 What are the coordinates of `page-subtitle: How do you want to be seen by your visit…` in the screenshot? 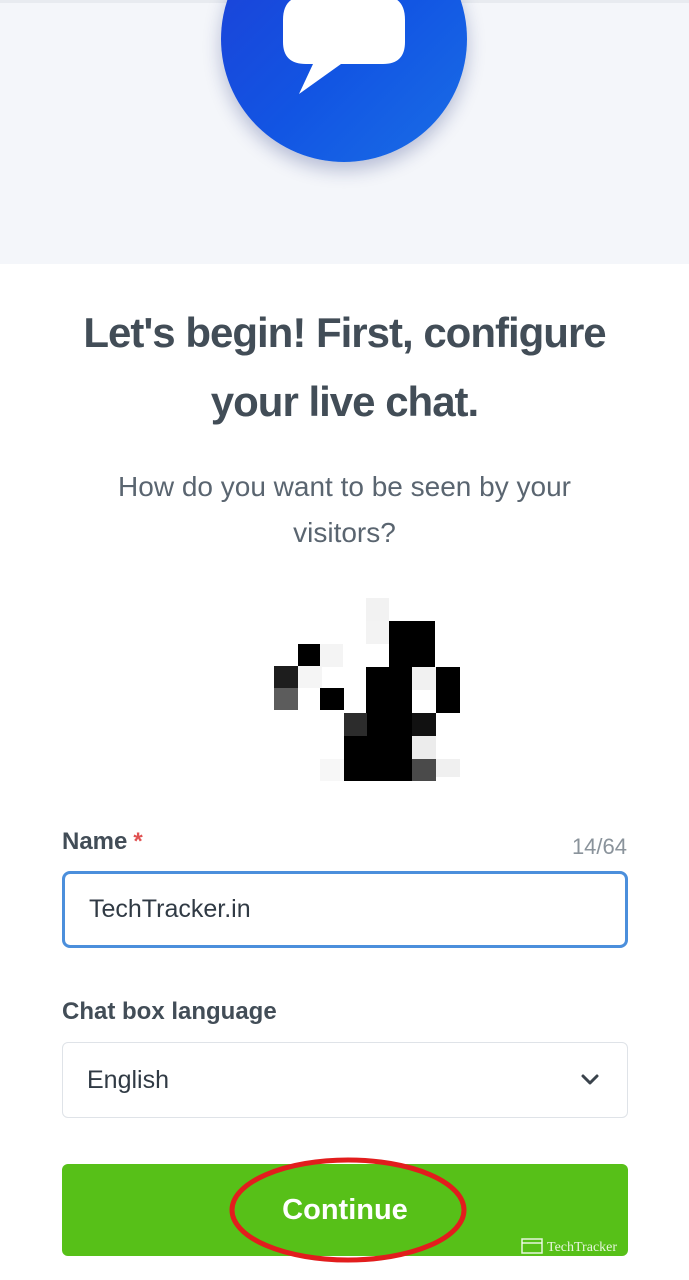 It's located at (344, 509).